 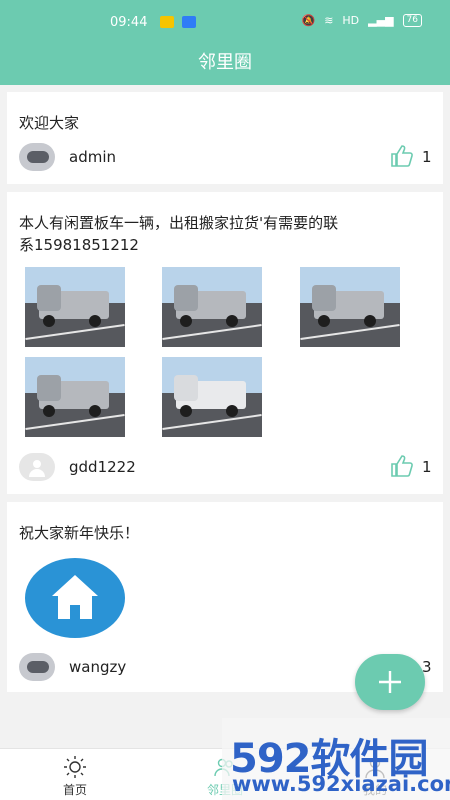 What do you see at coordinates (178, 234) in the screenshot?
I see `post-text: 本人有闲置板车一辆，出租搬家拉货'有需要的联 系15981851212` at bounding box center [178, 234].